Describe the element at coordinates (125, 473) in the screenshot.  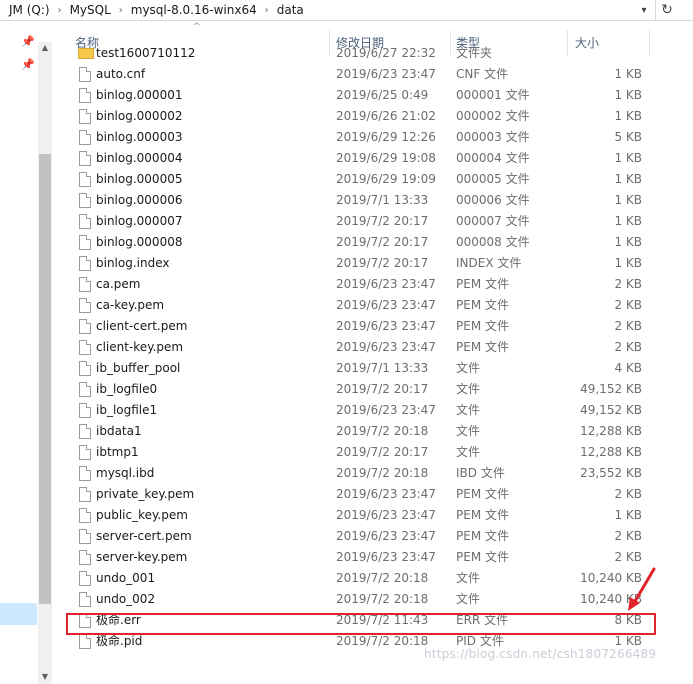
I see `file-name: mysql.ibd` at that location.